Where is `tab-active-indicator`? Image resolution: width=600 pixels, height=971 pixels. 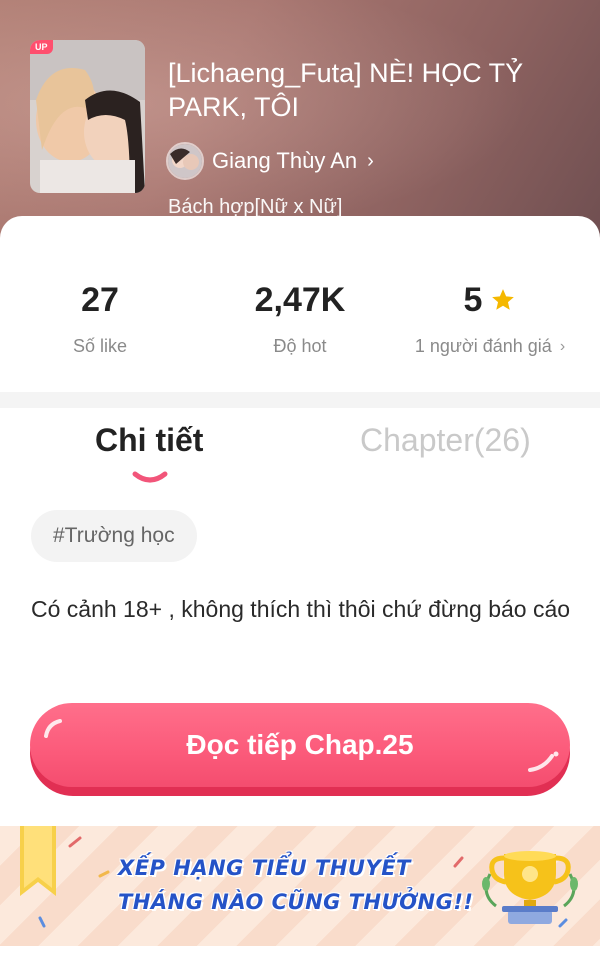
tab-active-indicator is located at coordinates (150, 477).